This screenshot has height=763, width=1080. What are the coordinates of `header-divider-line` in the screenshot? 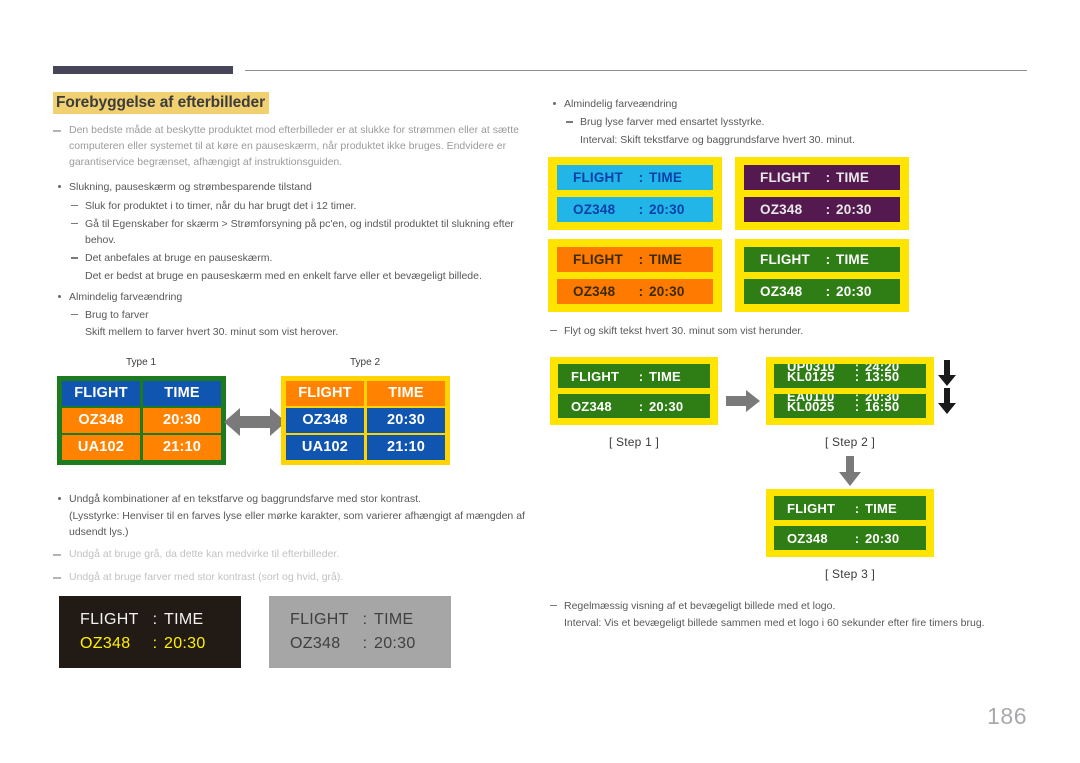 It's located at (636, 70).